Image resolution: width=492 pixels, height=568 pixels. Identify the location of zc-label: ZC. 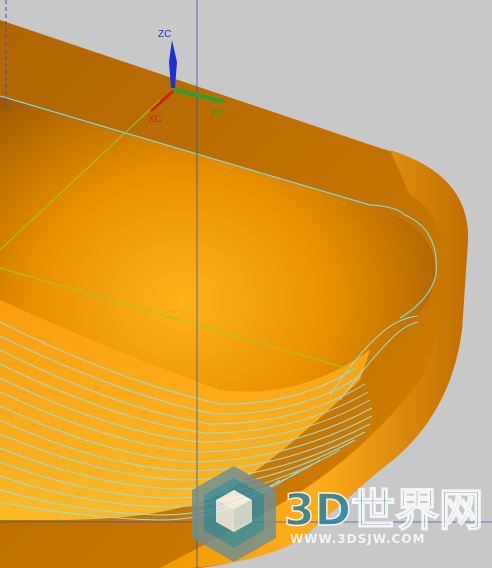
(164, 34).